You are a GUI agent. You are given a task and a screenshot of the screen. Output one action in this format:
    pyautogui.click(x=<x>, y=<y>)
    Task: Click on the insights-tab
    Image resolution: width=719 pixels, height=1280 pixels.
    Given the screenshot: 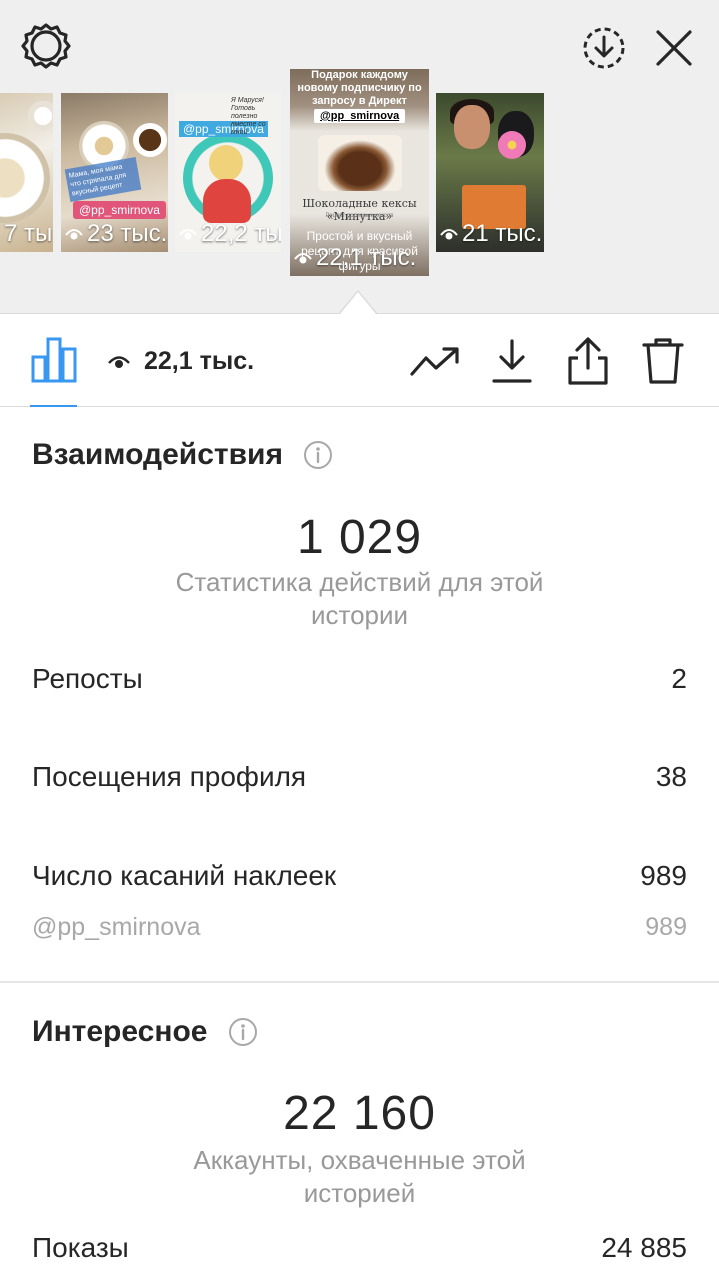 What is the action you would take?
    pyautogui.click(x=54, y=359)
    